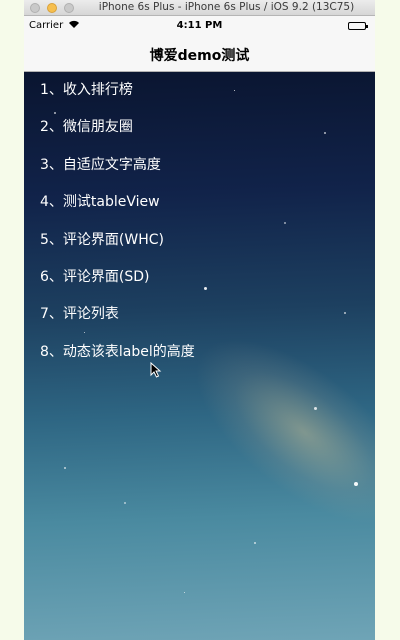 Image resolution: width=400 pixels, height=640 pixels. Describe the element at coordinates (35, 8) in the screenshot. I see `close-window-button` at that location.